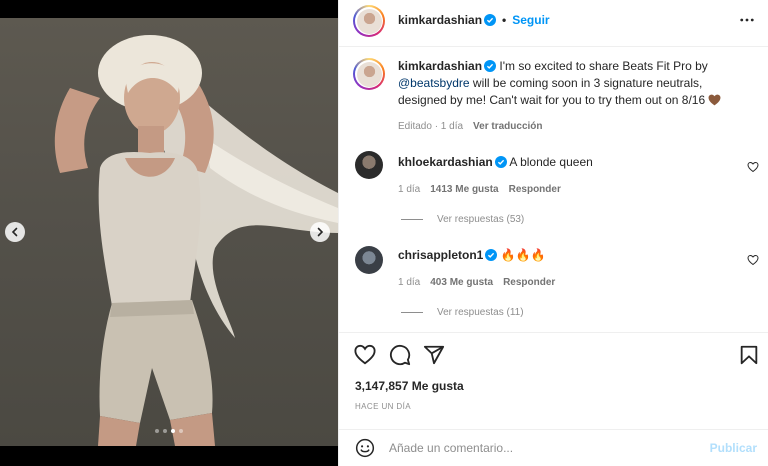 The width and height of the screenshot is (768, 466). What do you see at coordinates (369, 74) in the screenshot?
I see `caption-avatar` at bounding box center [369, 74].